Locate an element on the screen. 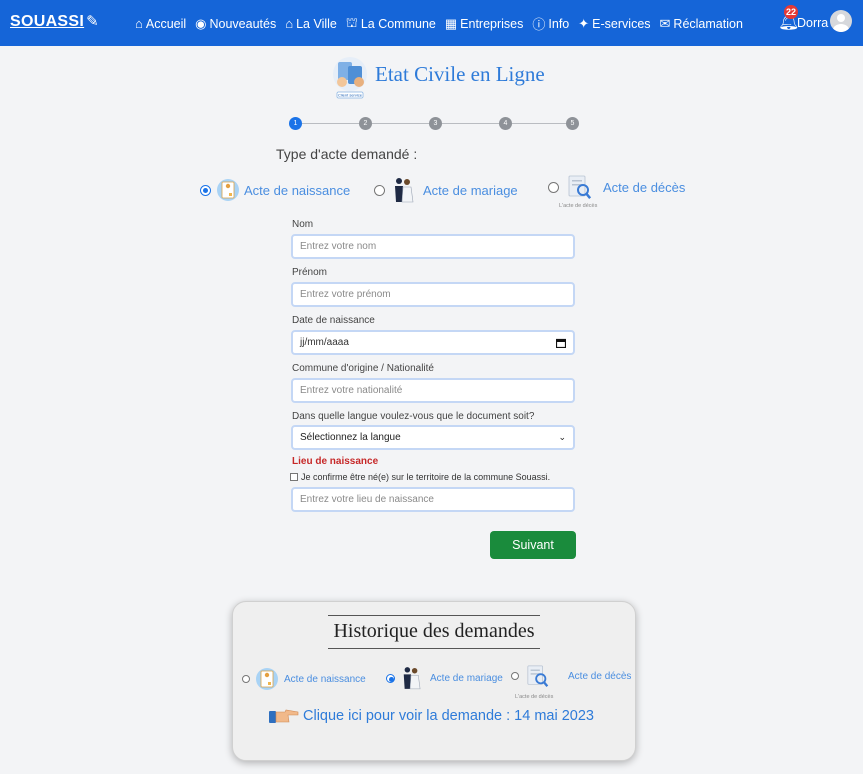 Image resolution: width=863 pixels, height=774 pixels. sparkle-icon: ✦ is located at coordinates (584, 23).